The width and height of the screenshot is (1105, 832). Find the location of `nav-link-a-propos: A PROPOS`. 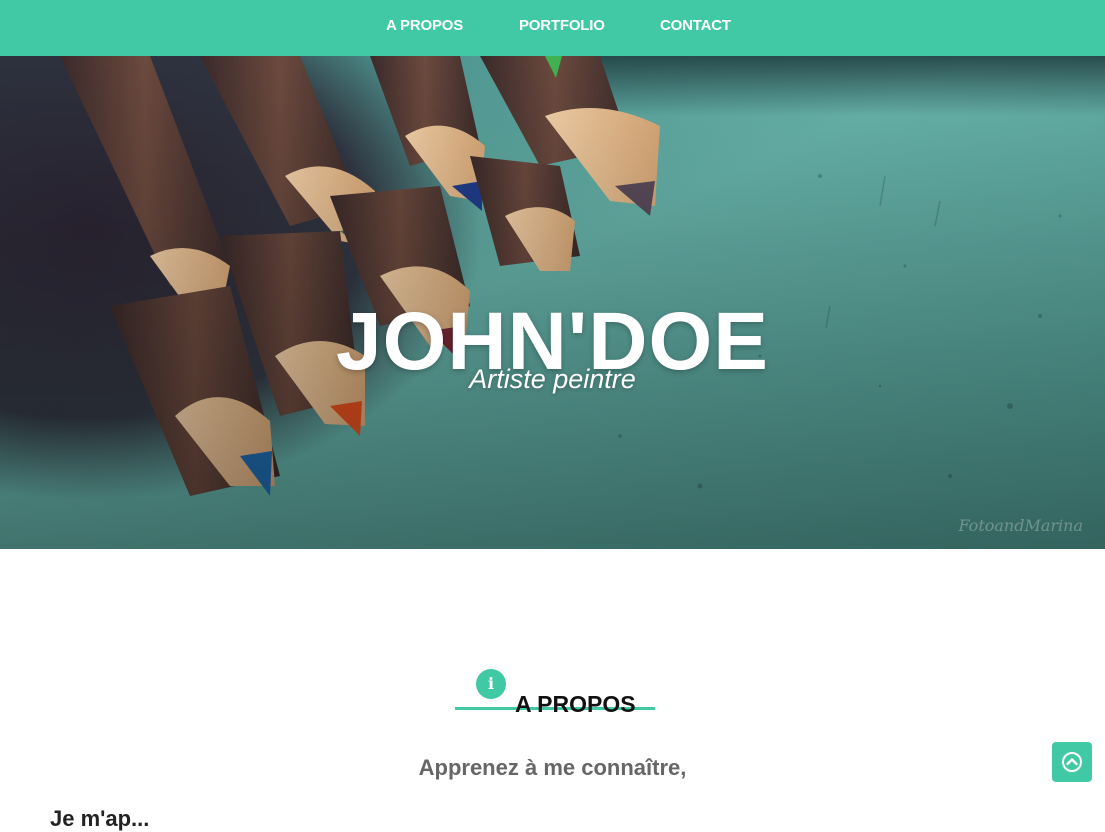

nav-link-a-propos: A PROPOS is located at coordinates (424, 25).